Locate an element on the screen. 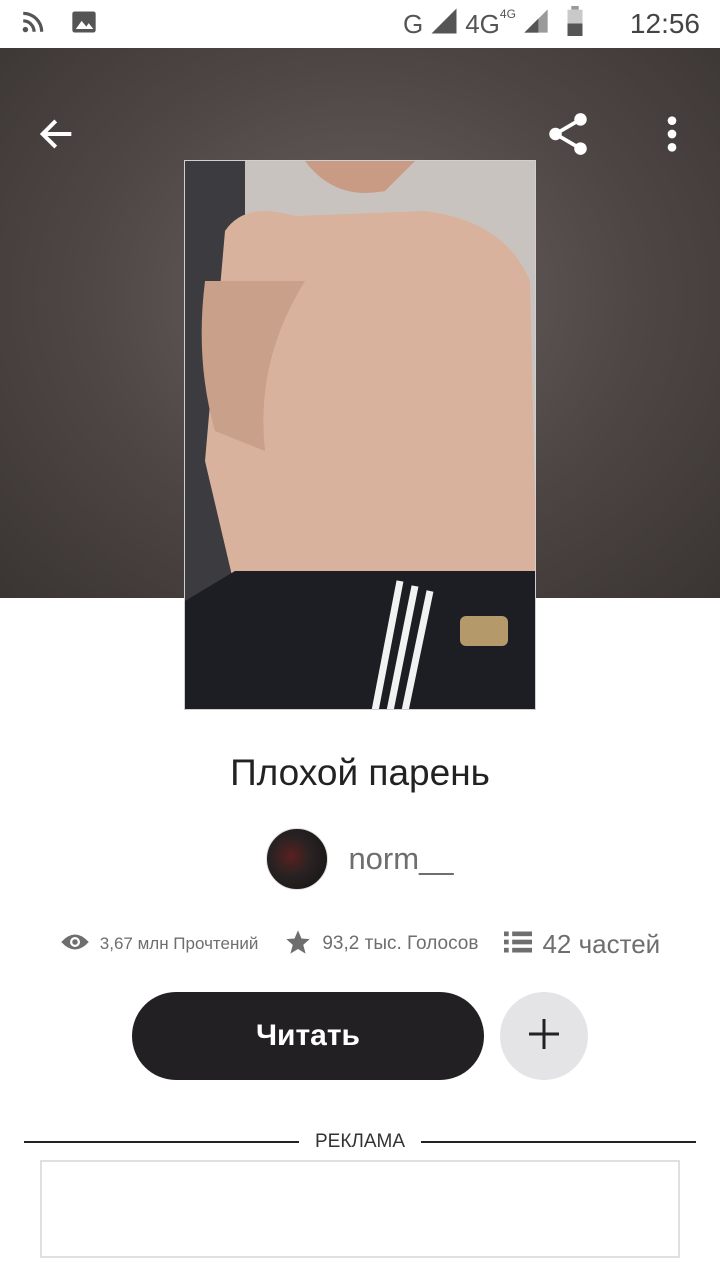 Image resolution: width=720 pixels, height=1280 pixels. parts-count: 42 частей is located at coordinates (601, 944).